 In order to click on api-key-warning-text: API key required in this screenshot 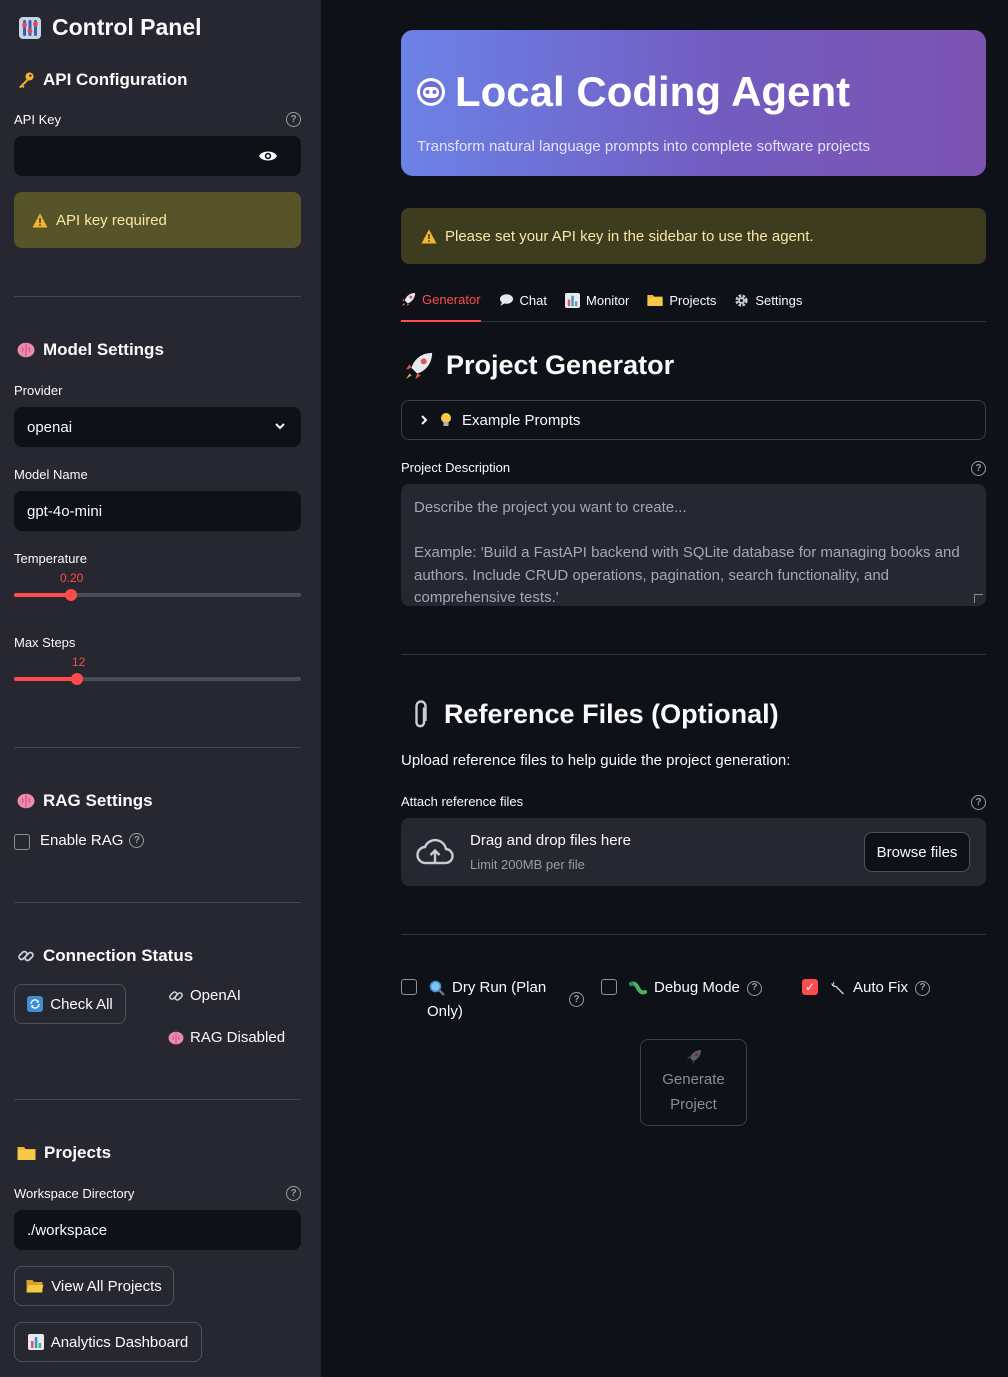, I will do `click(111, 220)`.